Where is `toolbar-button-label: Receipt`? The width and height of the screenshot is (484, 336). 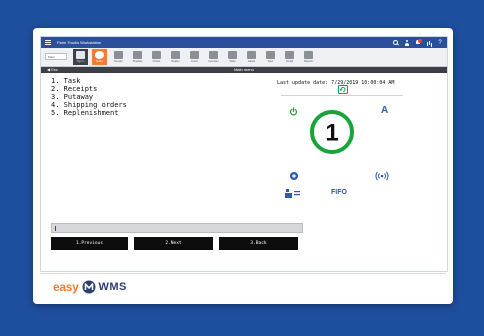 toolbar-button-label: Receipt is located at coordinates (118, 61).